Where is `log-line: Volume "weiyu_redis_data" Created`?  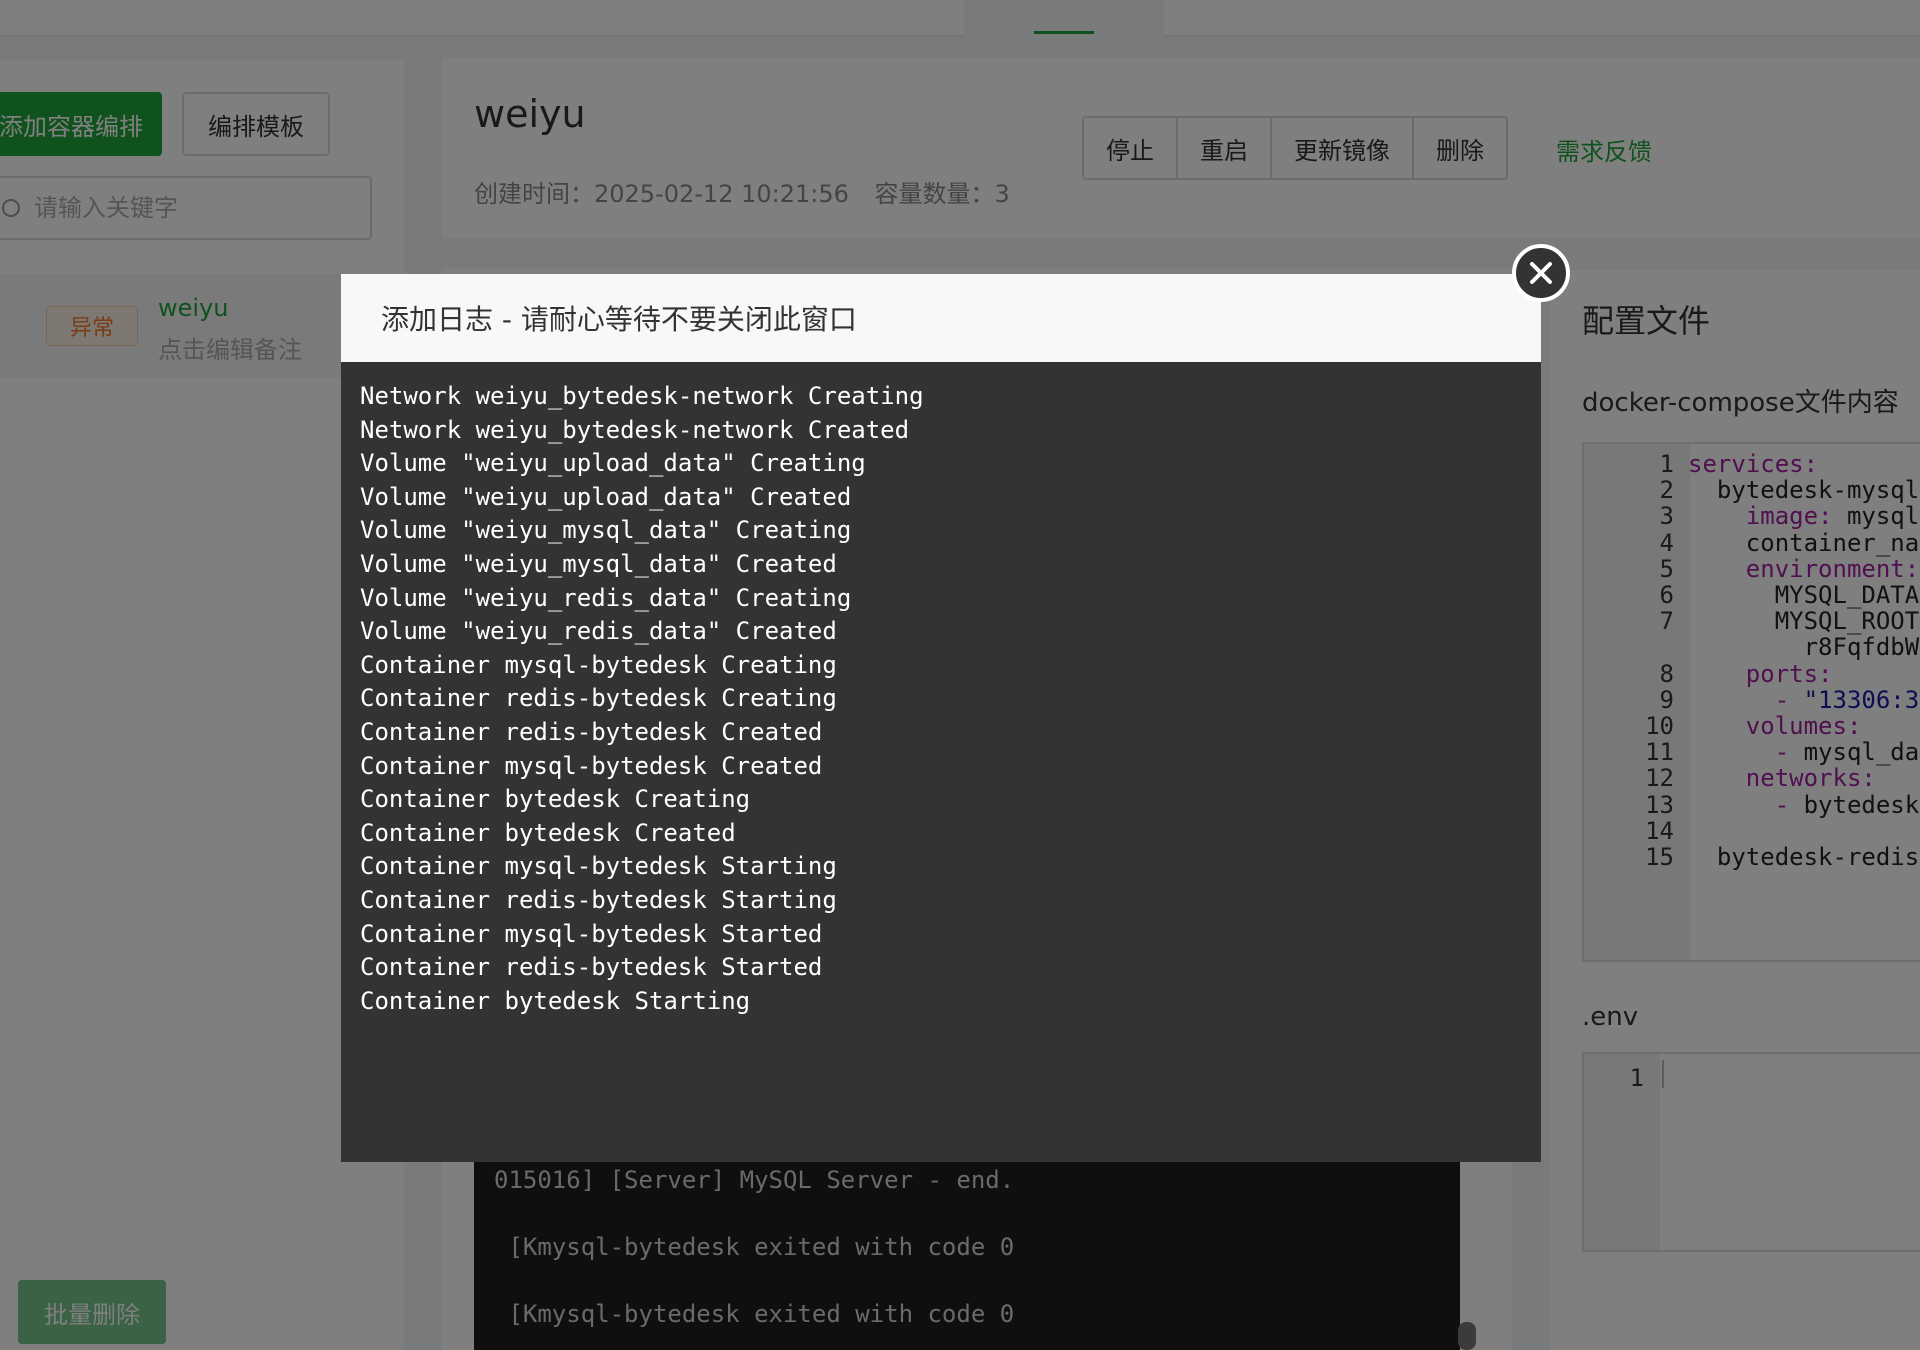 log-line: Volume "weiyu_redis_data" Created is located at coordinates (598, 631).